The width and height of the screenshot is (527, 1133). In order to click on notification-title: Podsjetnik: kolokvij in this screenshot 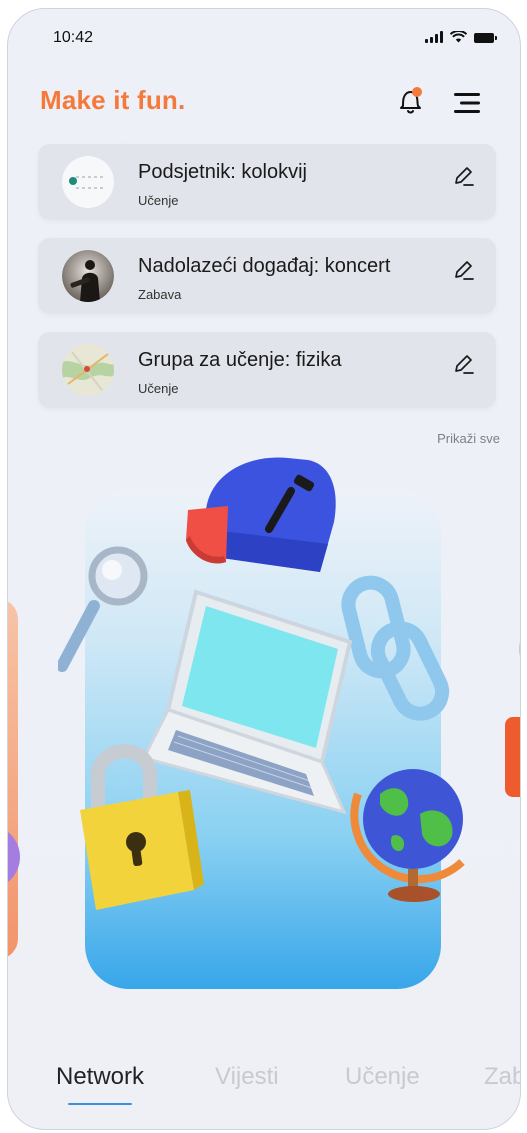, I will do `click(222, 172)`.